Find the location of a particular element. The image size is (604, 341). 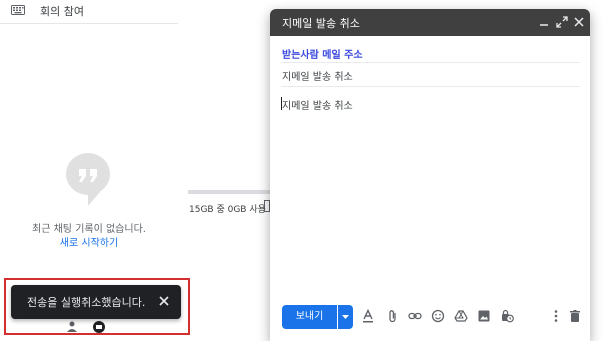

chevron-down-icon is located at coordinates (345, 317).